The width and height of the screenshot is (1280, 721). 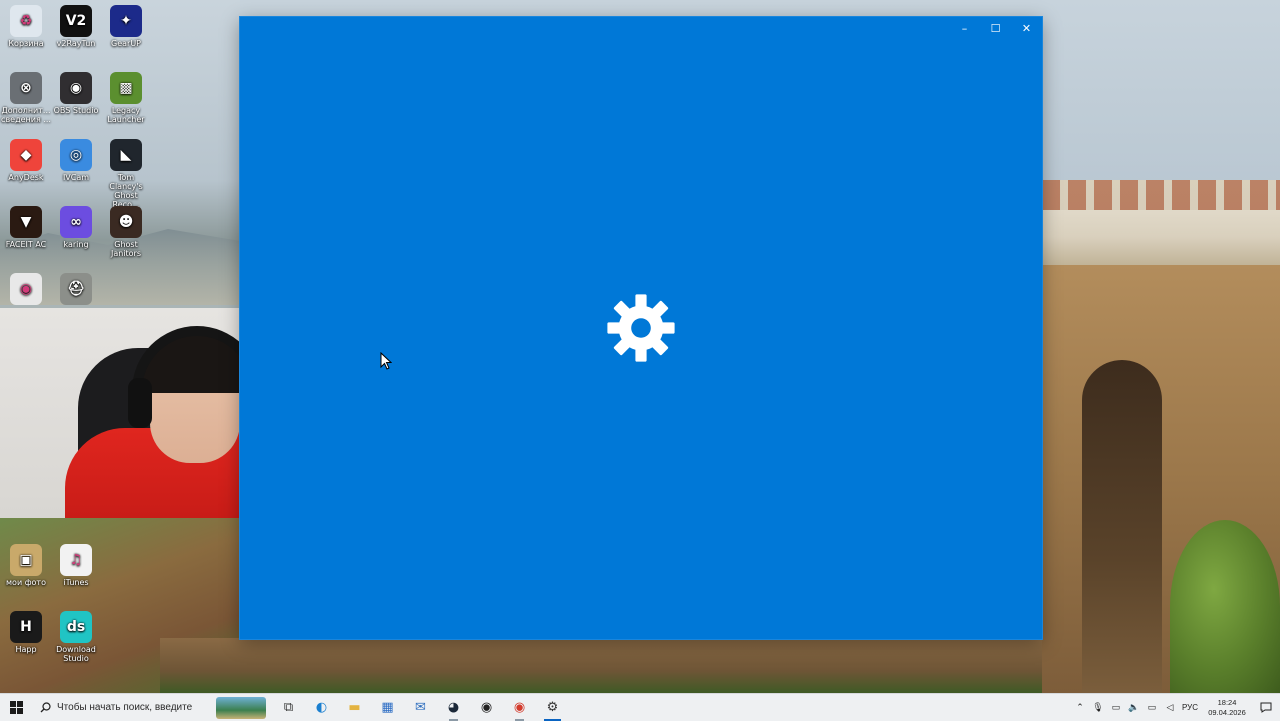 I want to click on desktop-icon: ds Download Studio, so click(x=76, y=637).